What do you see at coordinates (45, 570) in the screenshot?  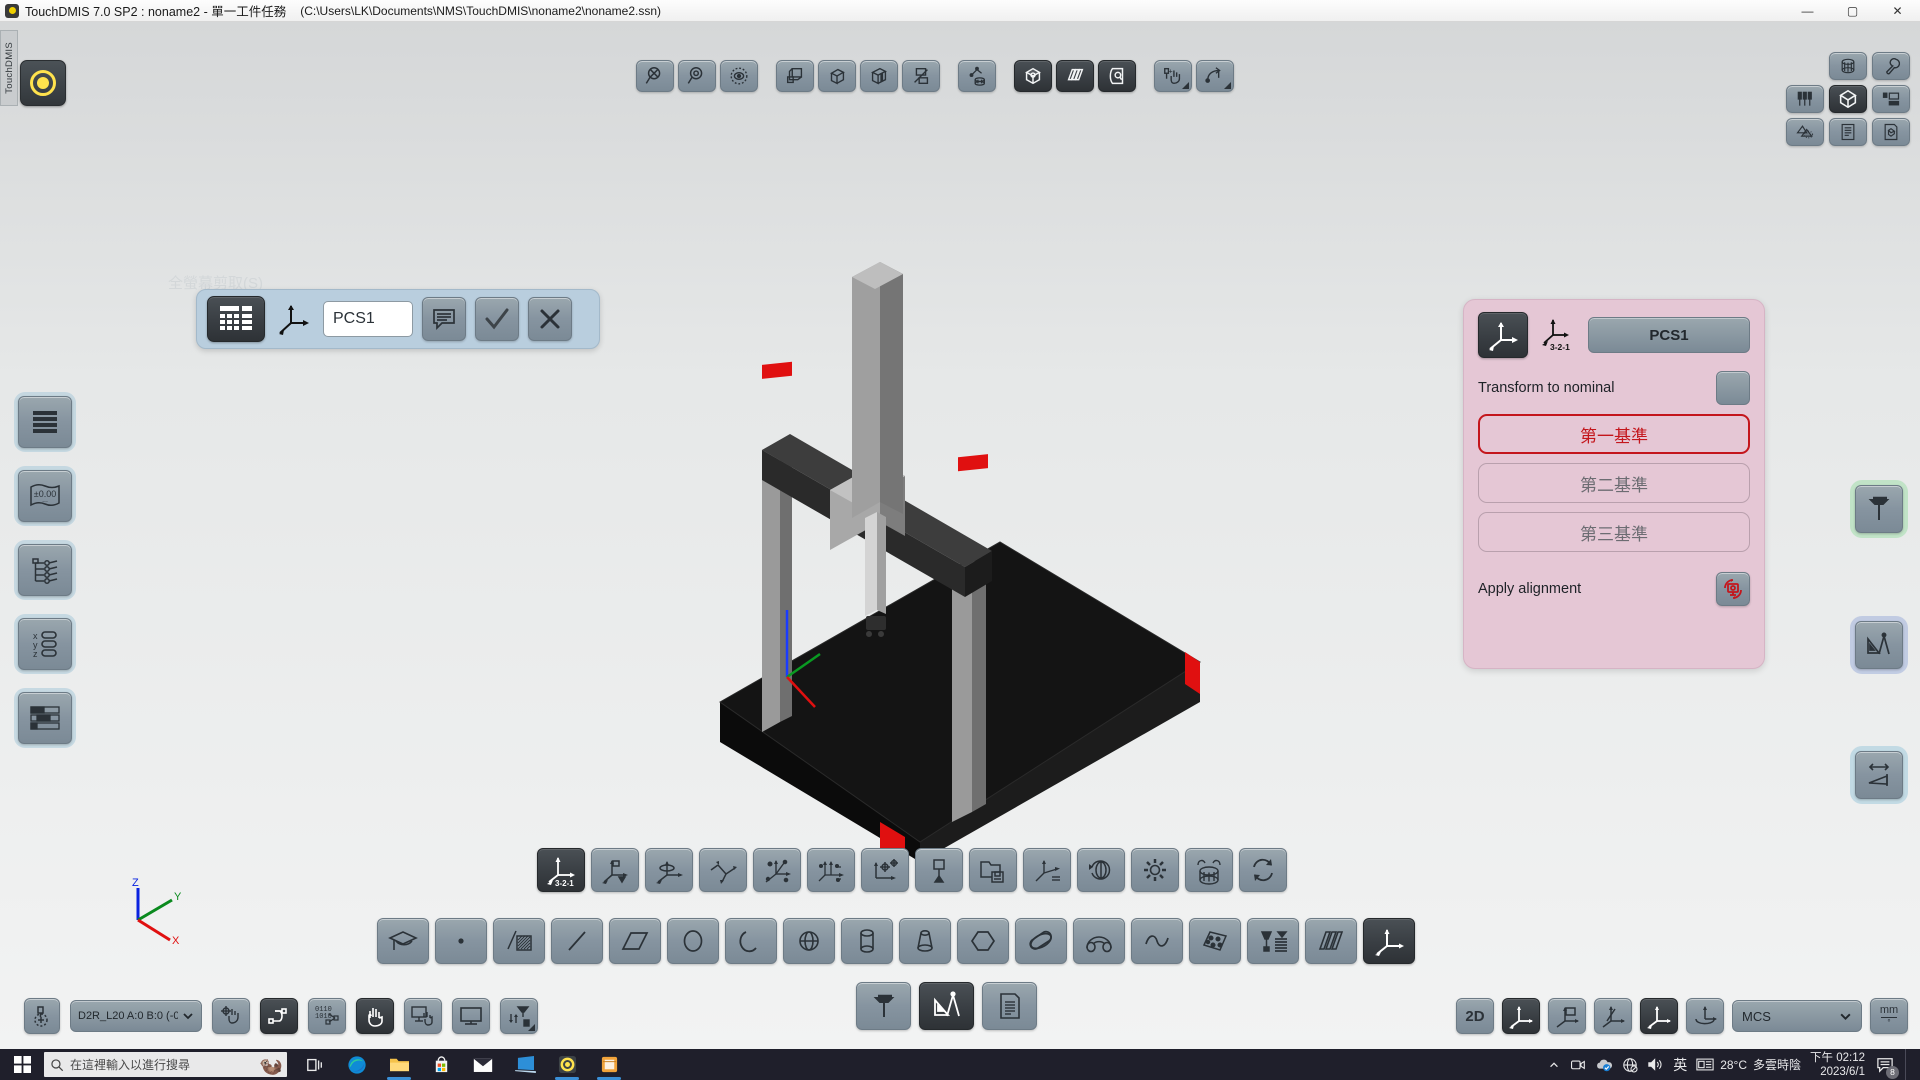 I see `sidebar-item-tree` at bounding box center [45, 570].